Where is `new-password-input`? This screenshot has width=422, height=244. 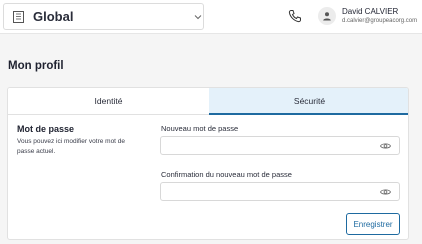
new-password-input is located at coordinates (268, 145).